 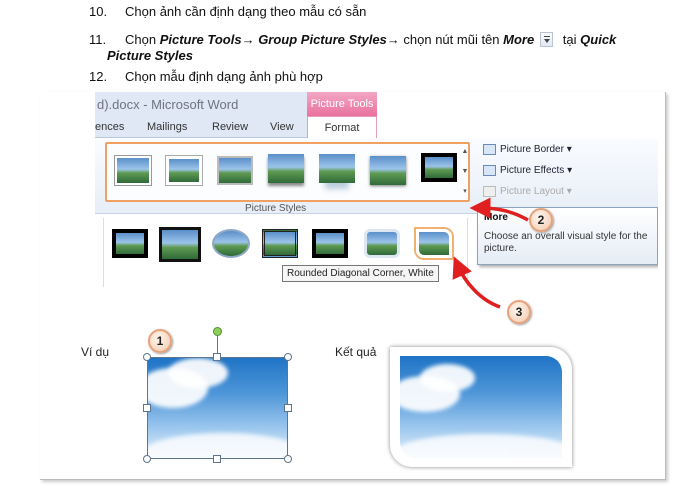 What do you see at coordinates (451, 39) in the screenshot?
I see `step-text-mid: chọn nút mũi tên` at bounding box center [451, 39].